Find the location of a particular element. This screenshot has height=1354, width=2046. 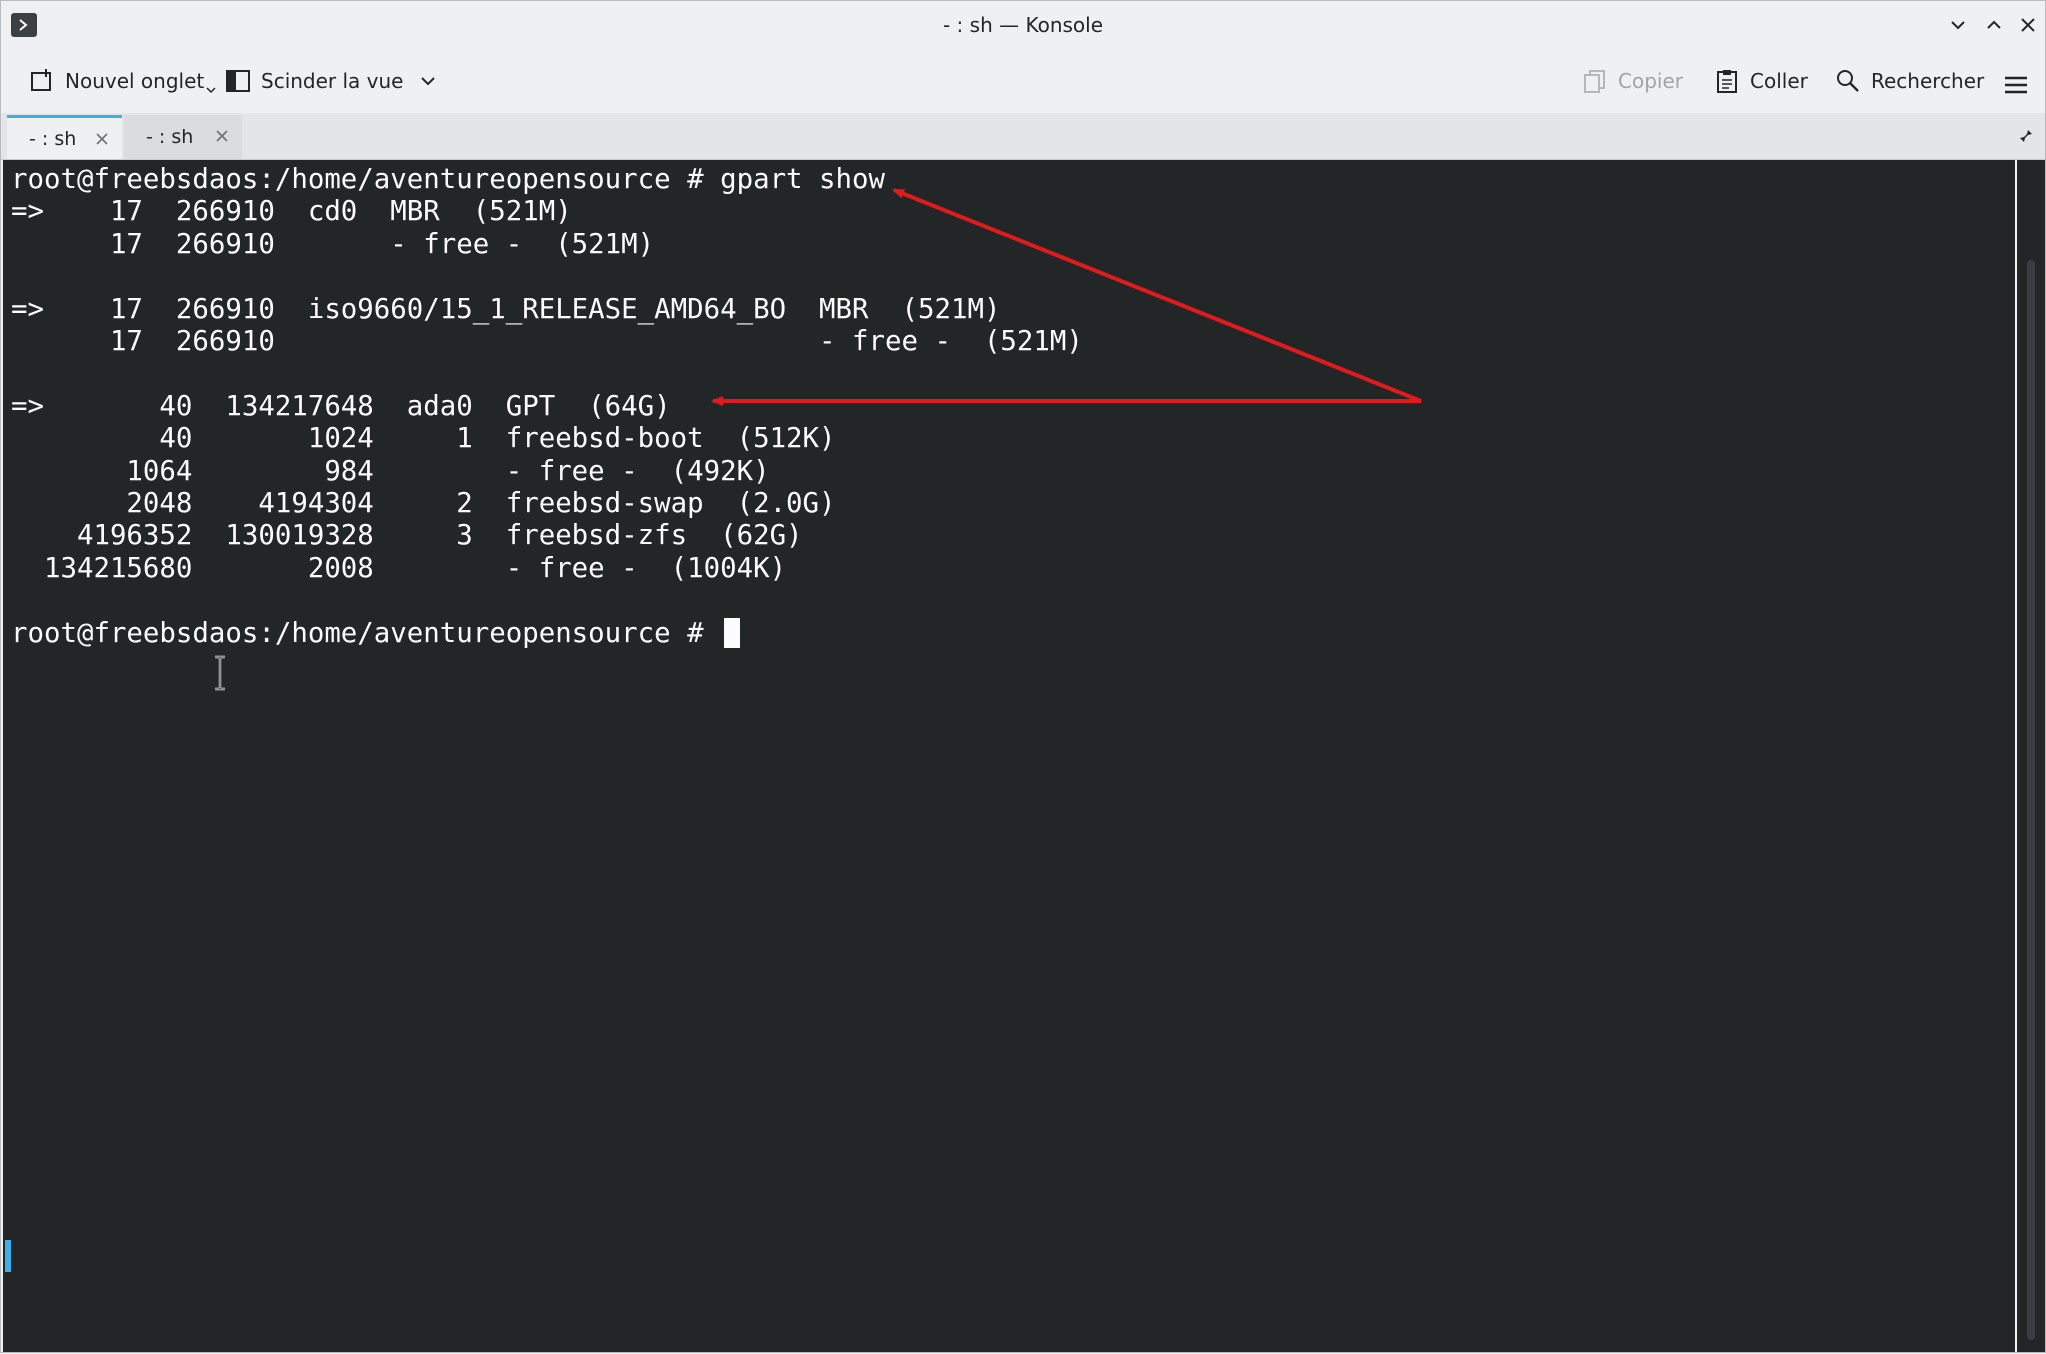

copy-button: Copier is located at coordinates (1632, 81).